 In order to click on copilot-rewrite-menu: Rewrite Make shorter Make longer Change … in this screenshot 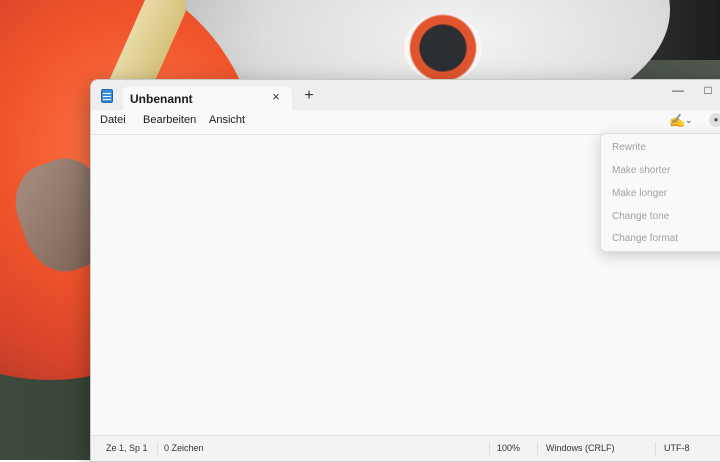, I will do `click(660, 192)`.